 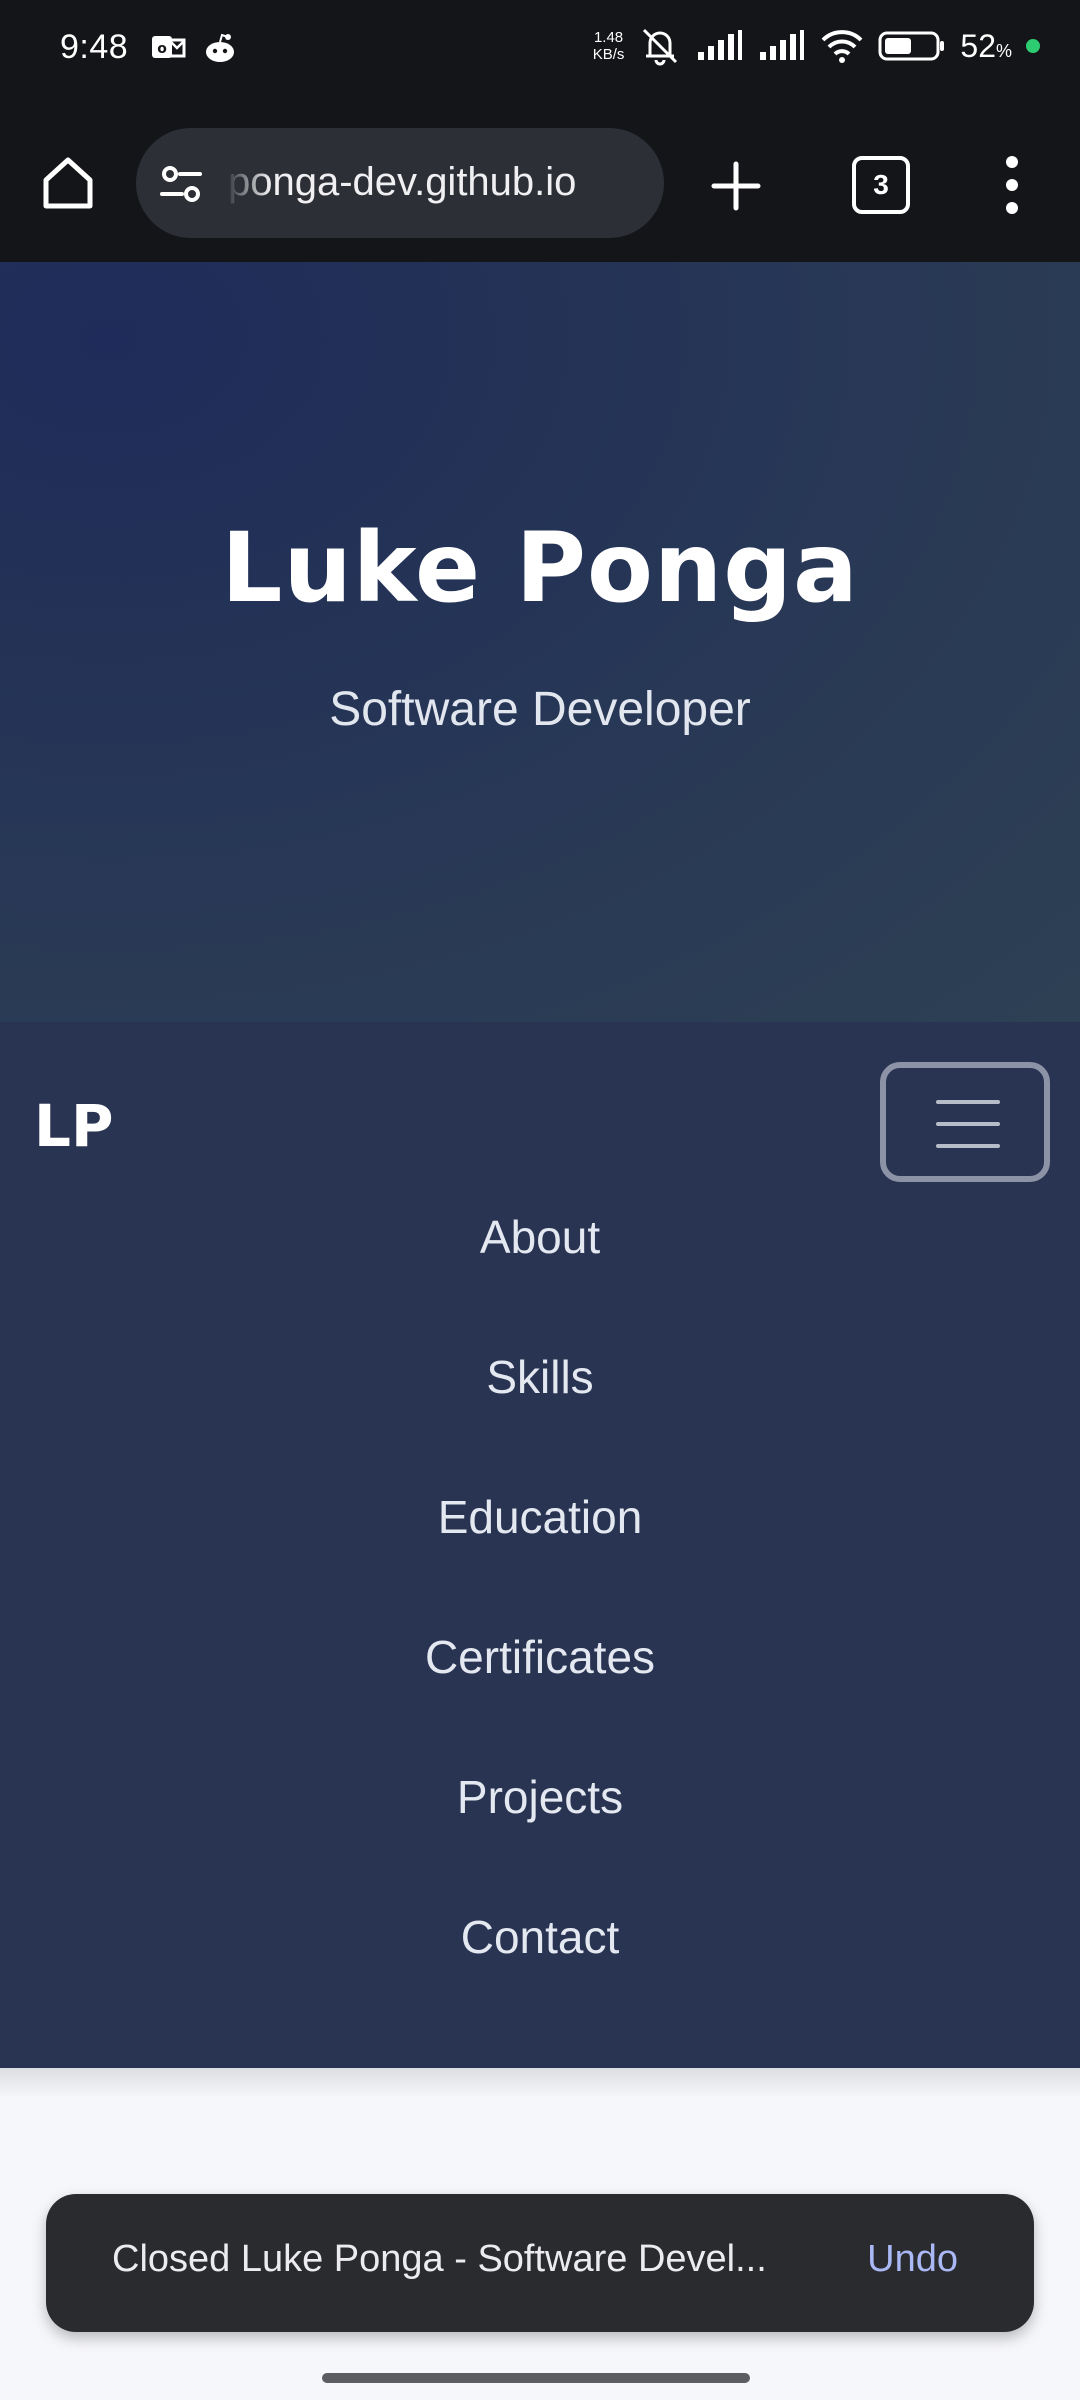 What do you see at coordinates (1003, 50) in the screenshot?
I see `battery-unit: %` at bounding box center [1003, 50].